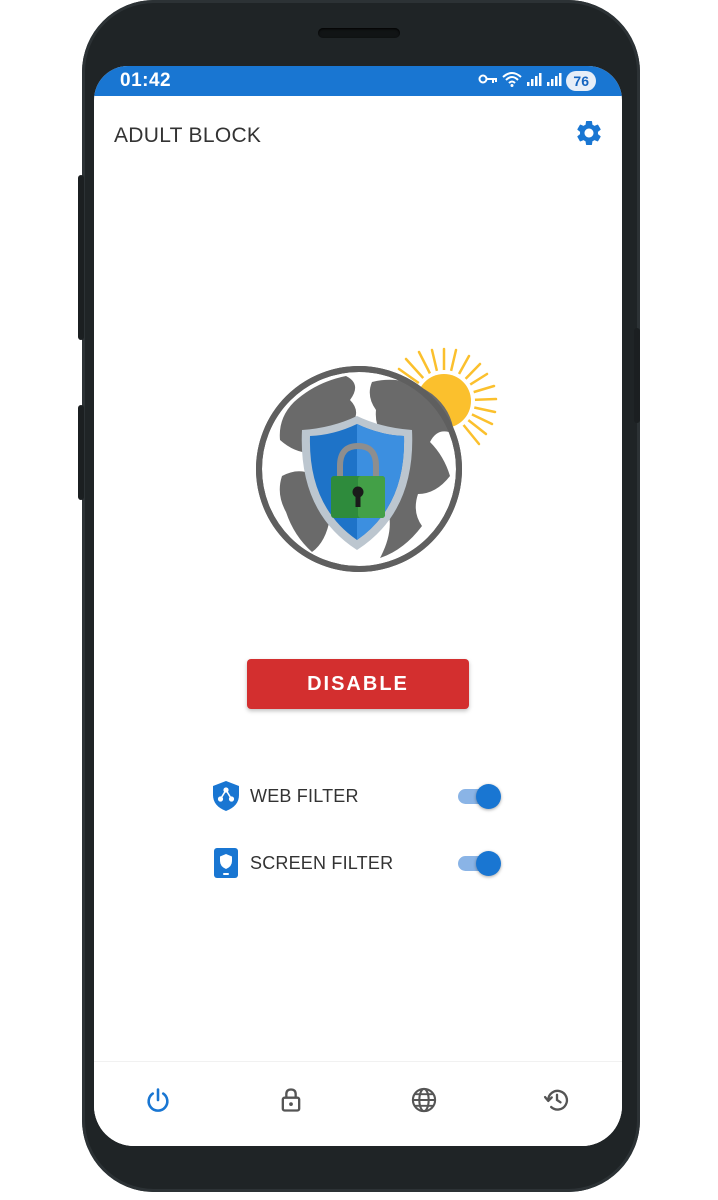 This screenshot has height=1200, width=718. I want to click on web-filter-label: WEB FILTER, so click(304, 795).